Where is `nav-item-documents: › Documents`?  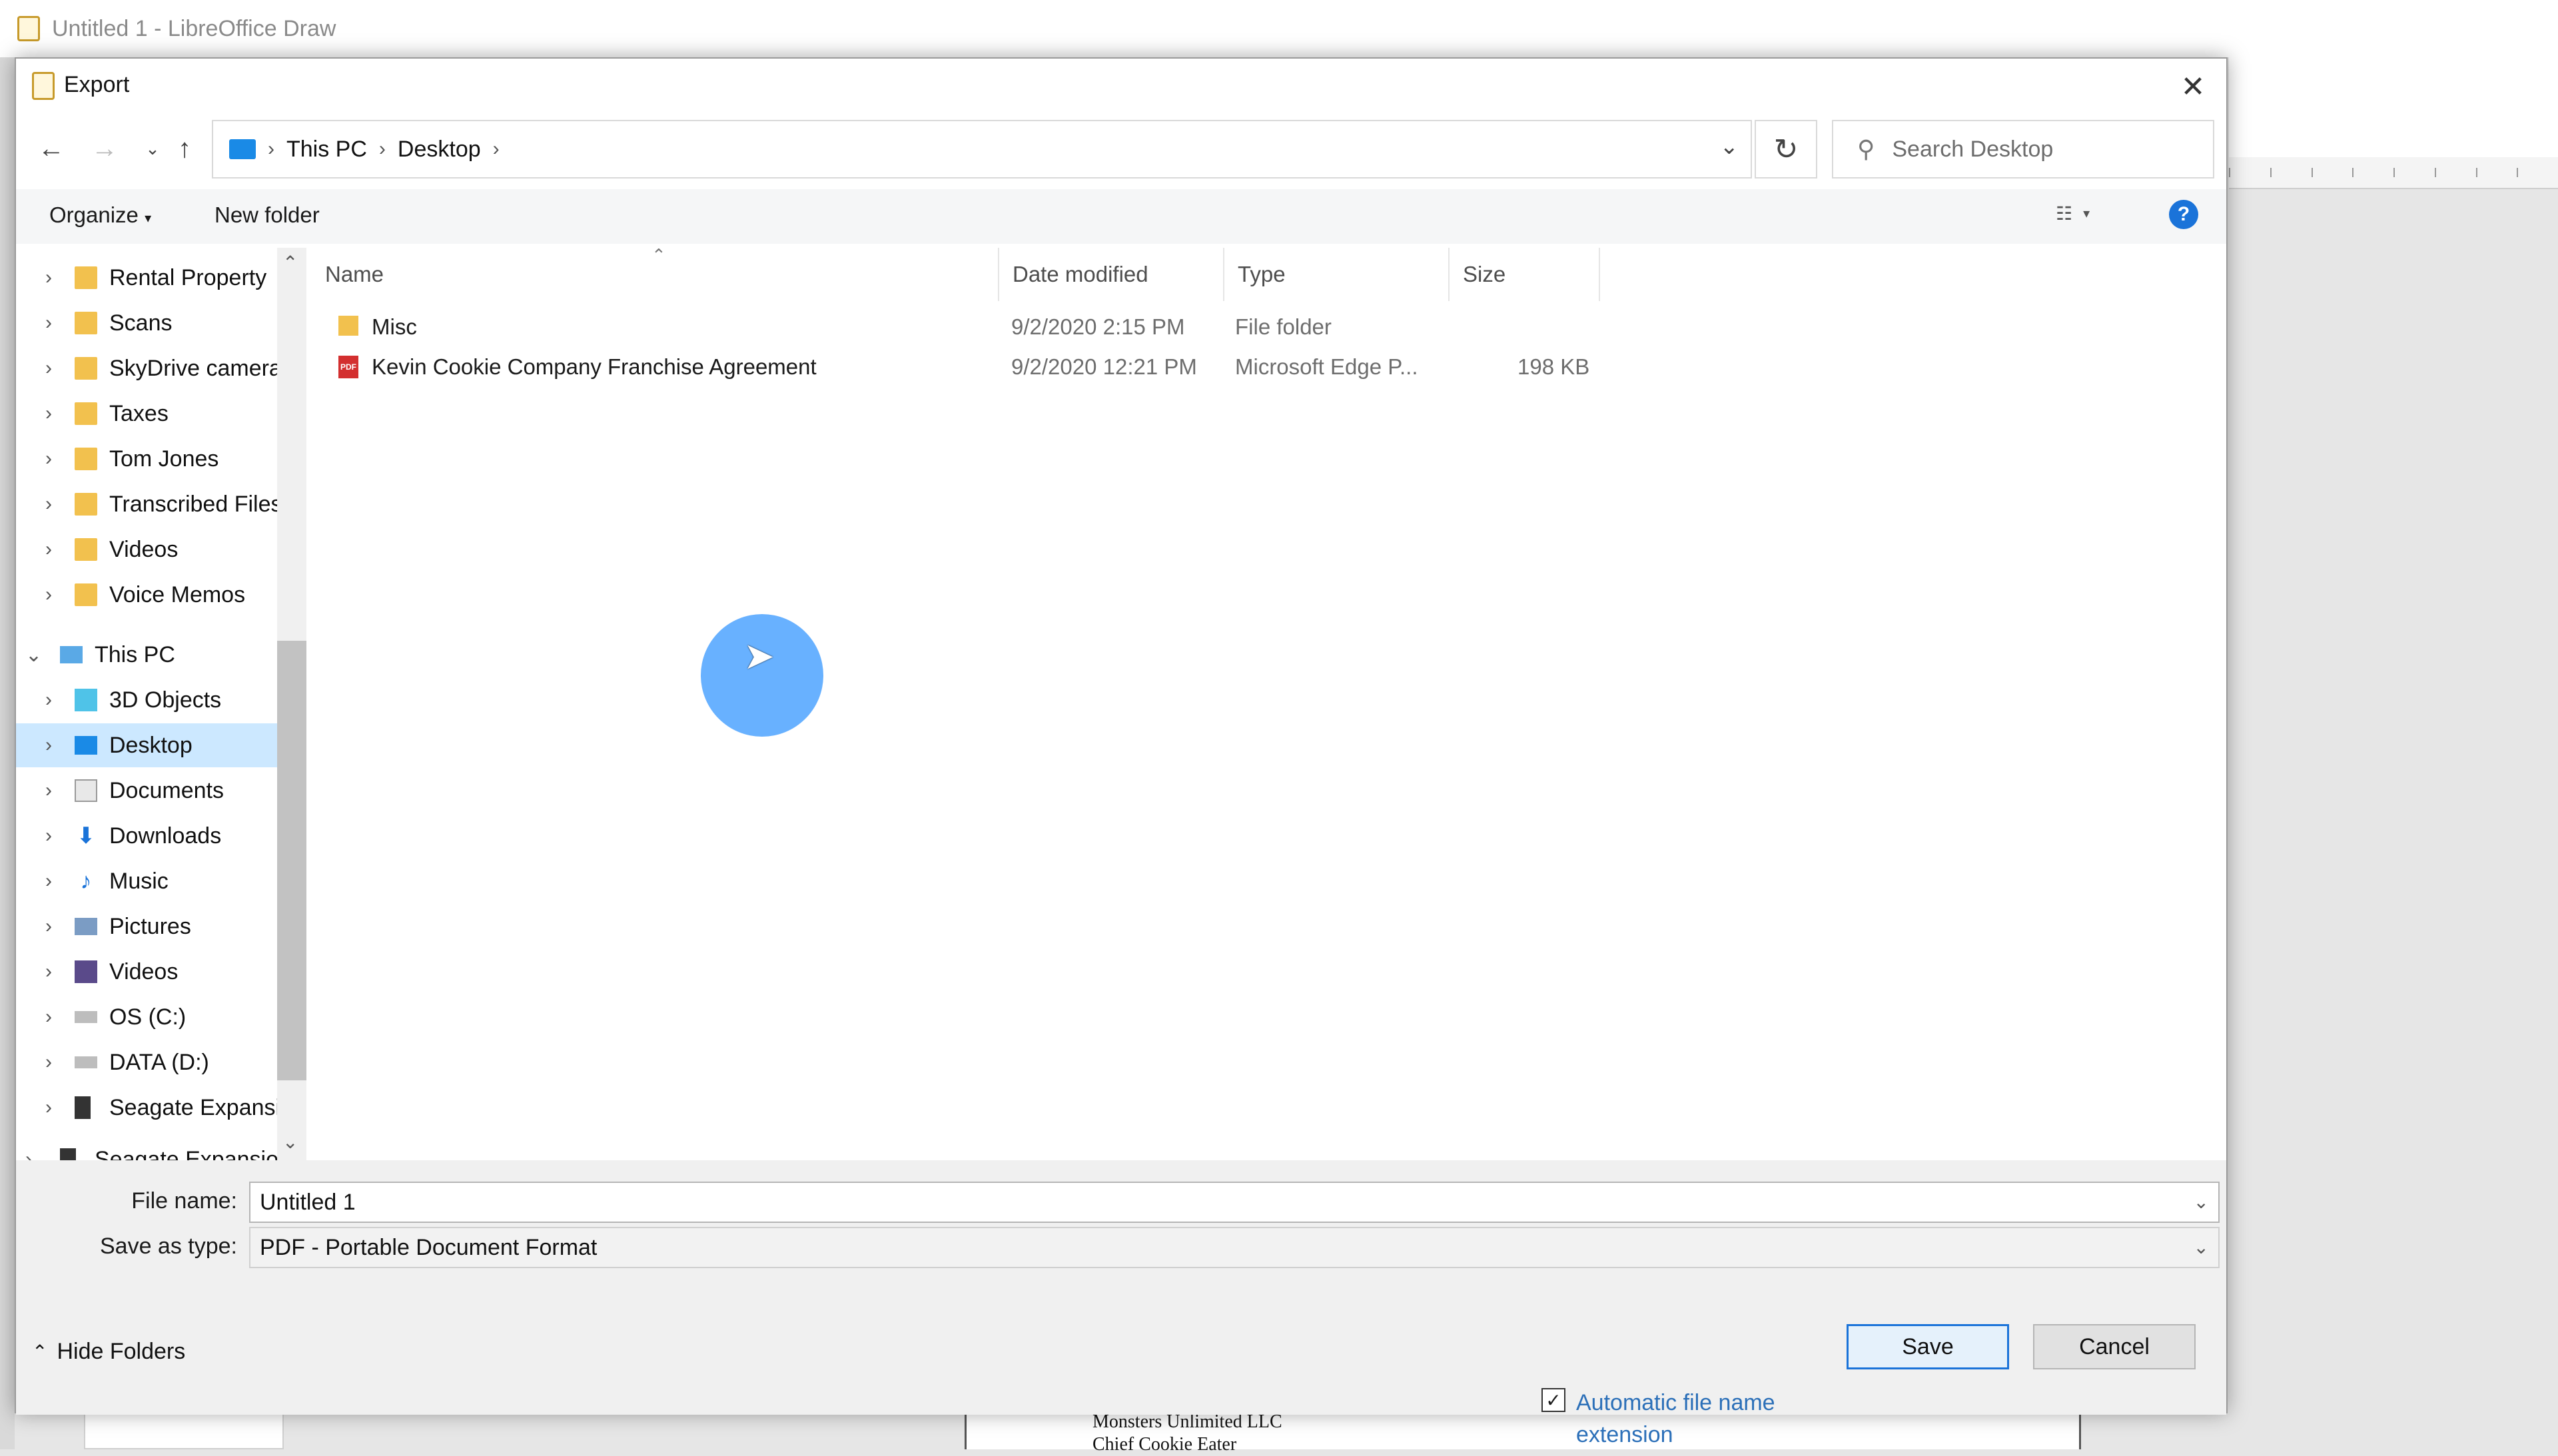 nav-item-documents: › Documents is located at coordinates (146, 791).